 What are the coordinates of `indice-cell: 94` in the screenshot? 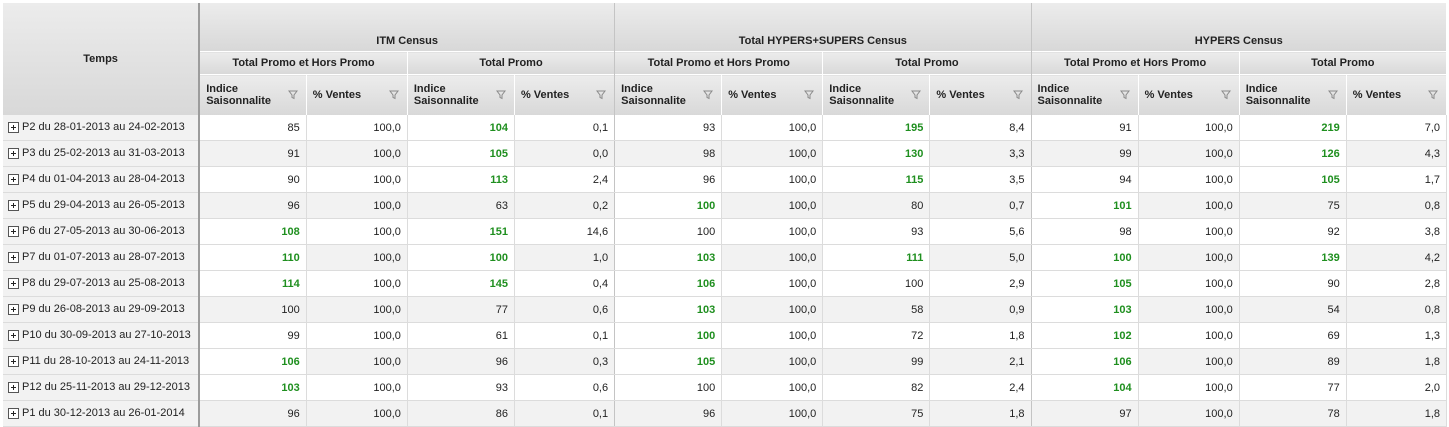 It's located at (1085, 179).